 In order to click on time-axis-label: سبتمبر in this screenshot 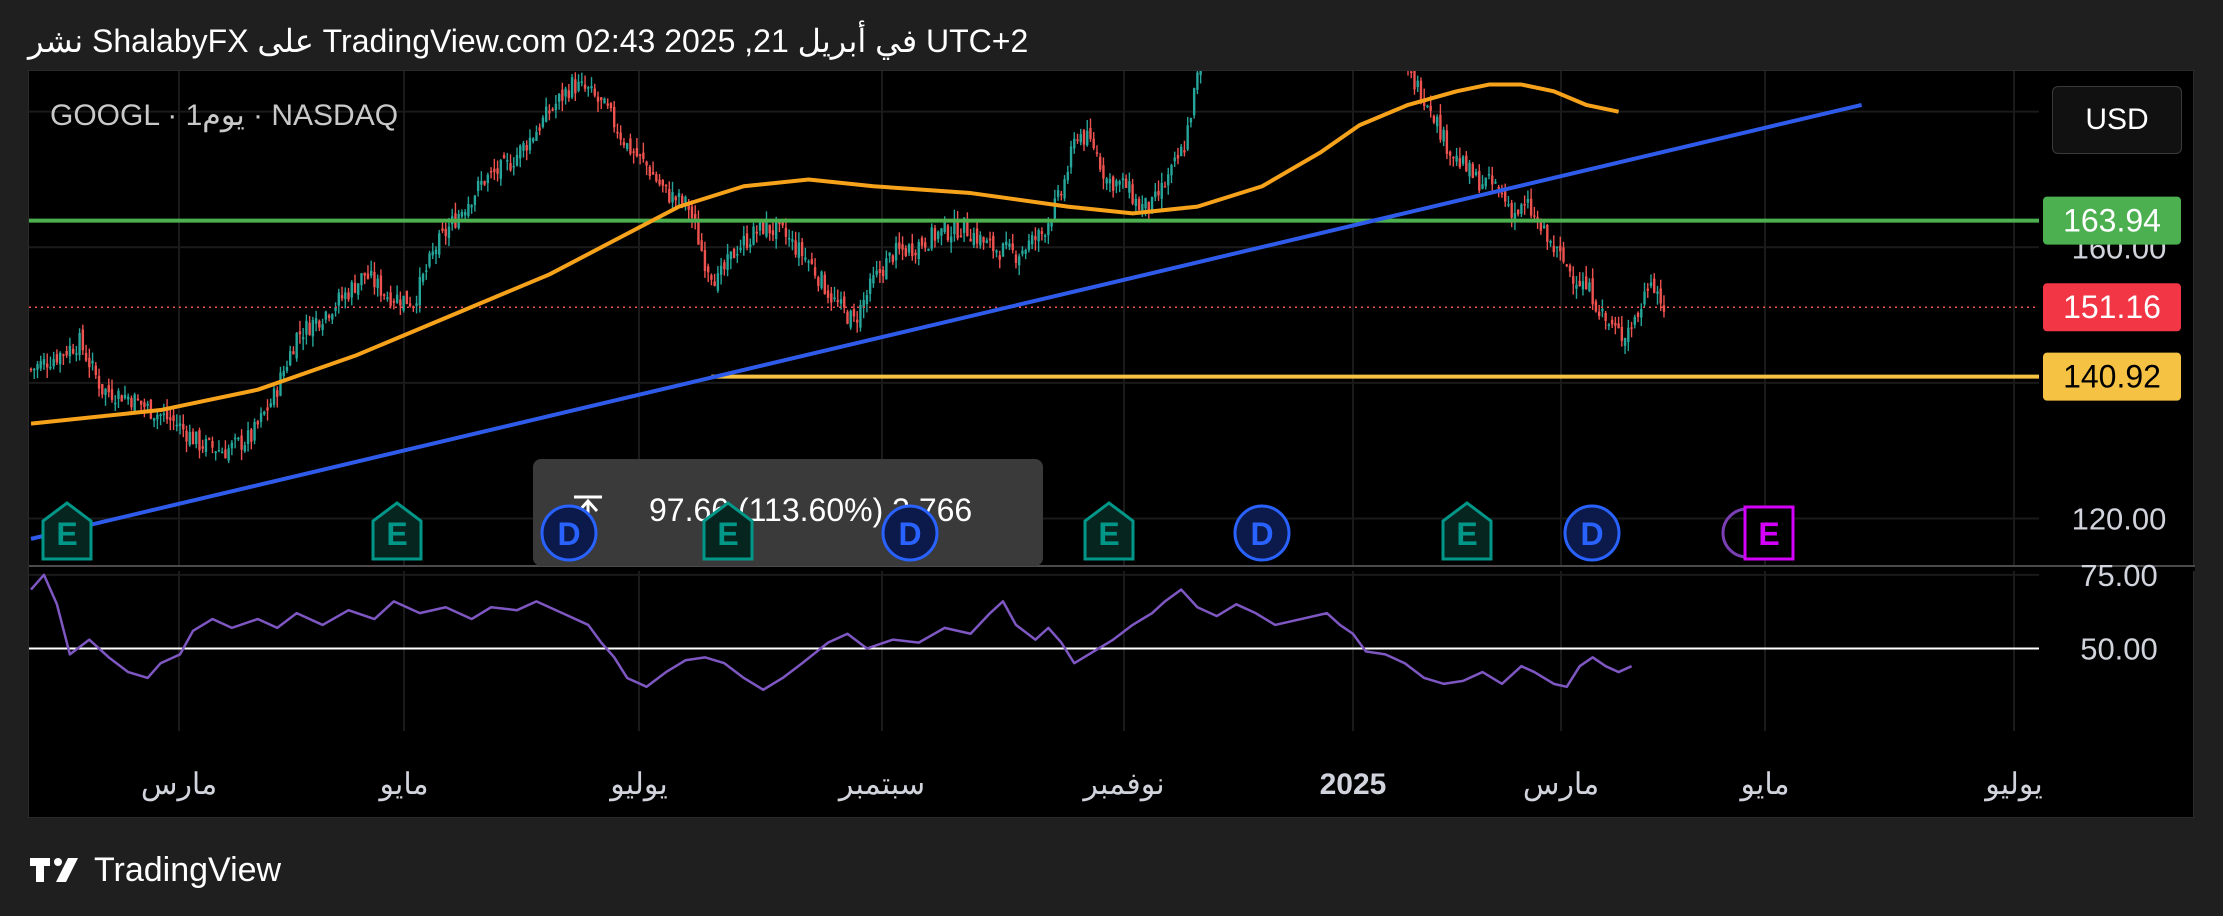, I will do `click(881, 785)`.